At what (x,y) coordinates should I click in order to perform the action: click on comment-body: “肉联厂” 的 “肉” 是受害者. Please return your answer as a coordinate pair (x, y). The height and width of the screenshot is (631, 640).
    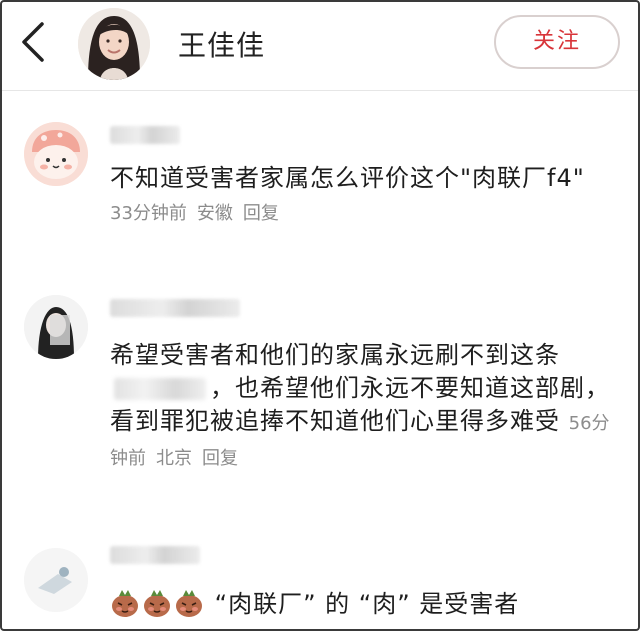
    Looking at the image, I should click on (367, 604).